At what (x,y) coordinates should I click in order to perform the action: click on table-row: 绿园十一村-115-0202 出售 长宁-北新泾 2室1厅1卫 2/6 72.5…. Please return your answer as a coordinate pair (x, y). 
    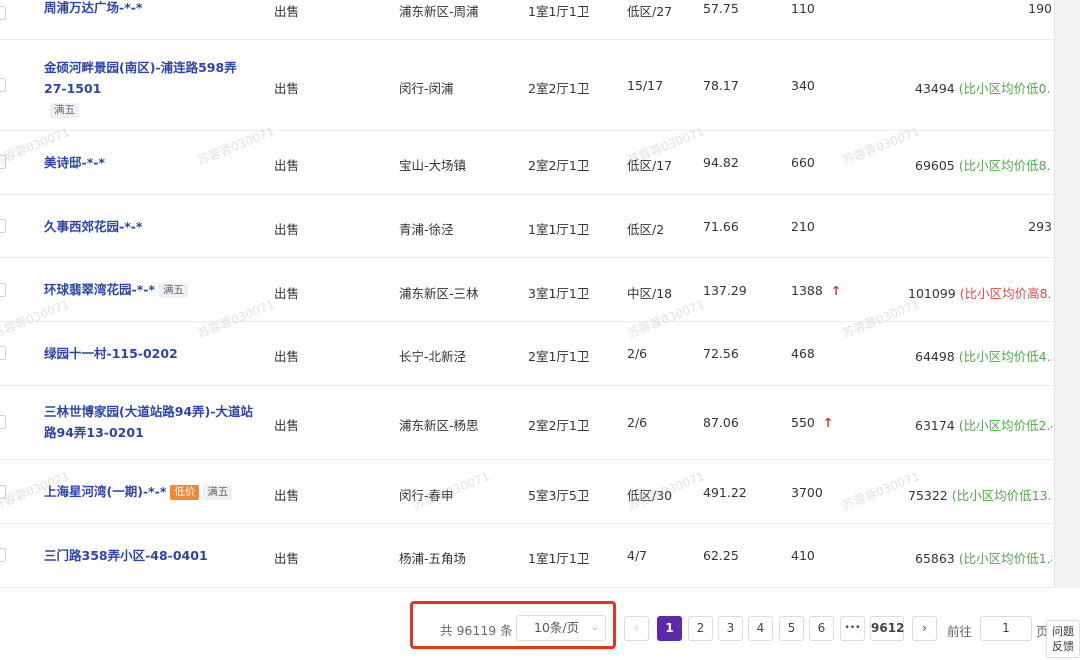
    Looking at the image, I should click on (527, 354).